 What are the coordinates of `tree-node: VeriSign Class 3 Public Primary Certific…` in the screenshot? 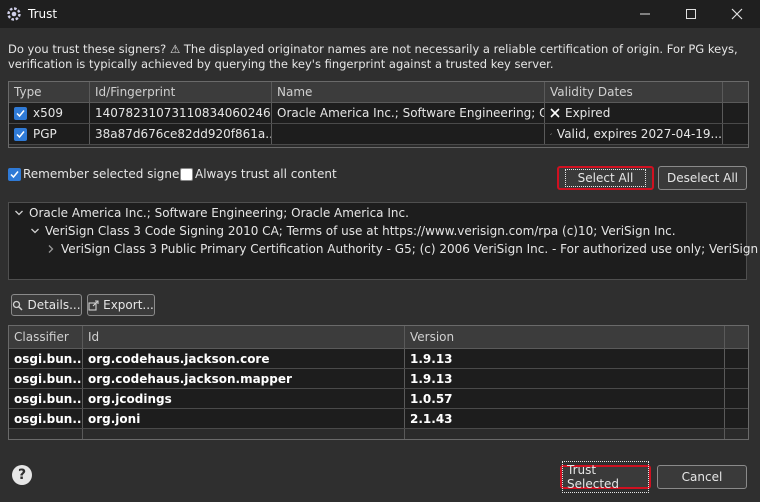 It's located at (402, 249).